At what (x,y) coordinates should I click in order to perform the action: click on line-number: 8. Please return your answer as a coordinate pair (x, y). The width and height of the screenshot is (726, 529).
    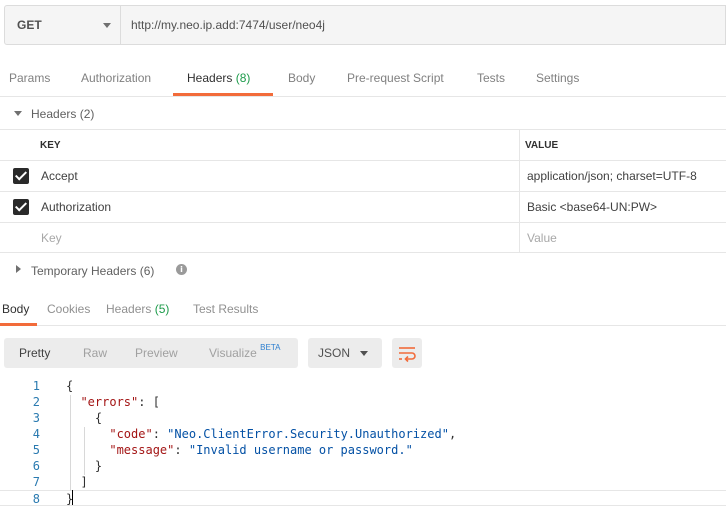
    Looking at the image, I should click on (36, 499).